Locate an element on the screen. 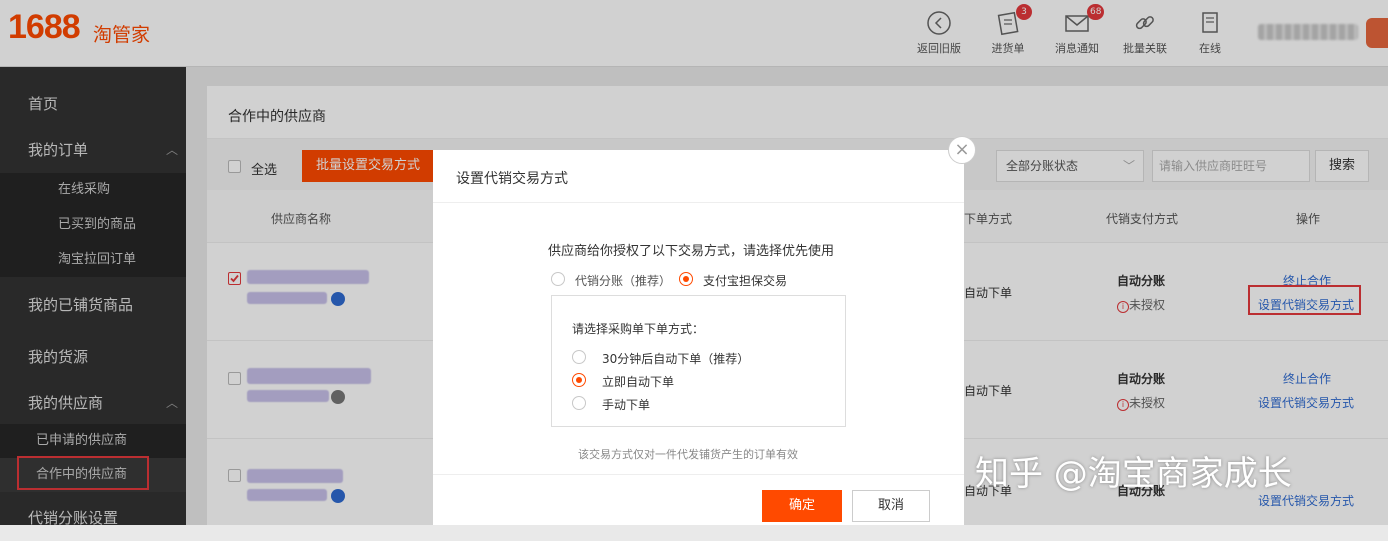 The width and height of the screenshot is (1388, 541). radio-auto-30min-label: 30分钟后自动下单（推荐） is located at coordinates (675, 358).